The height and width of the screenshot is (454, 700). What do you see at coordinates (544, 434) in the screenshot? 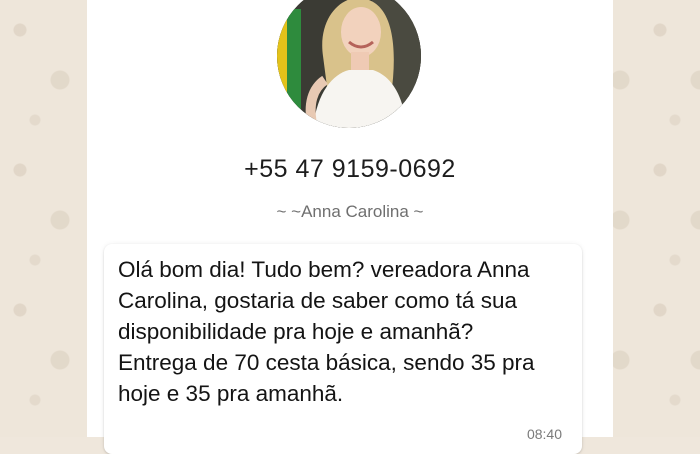
I see `message-timestamp: 08:40` at bounding box center [544, 434].